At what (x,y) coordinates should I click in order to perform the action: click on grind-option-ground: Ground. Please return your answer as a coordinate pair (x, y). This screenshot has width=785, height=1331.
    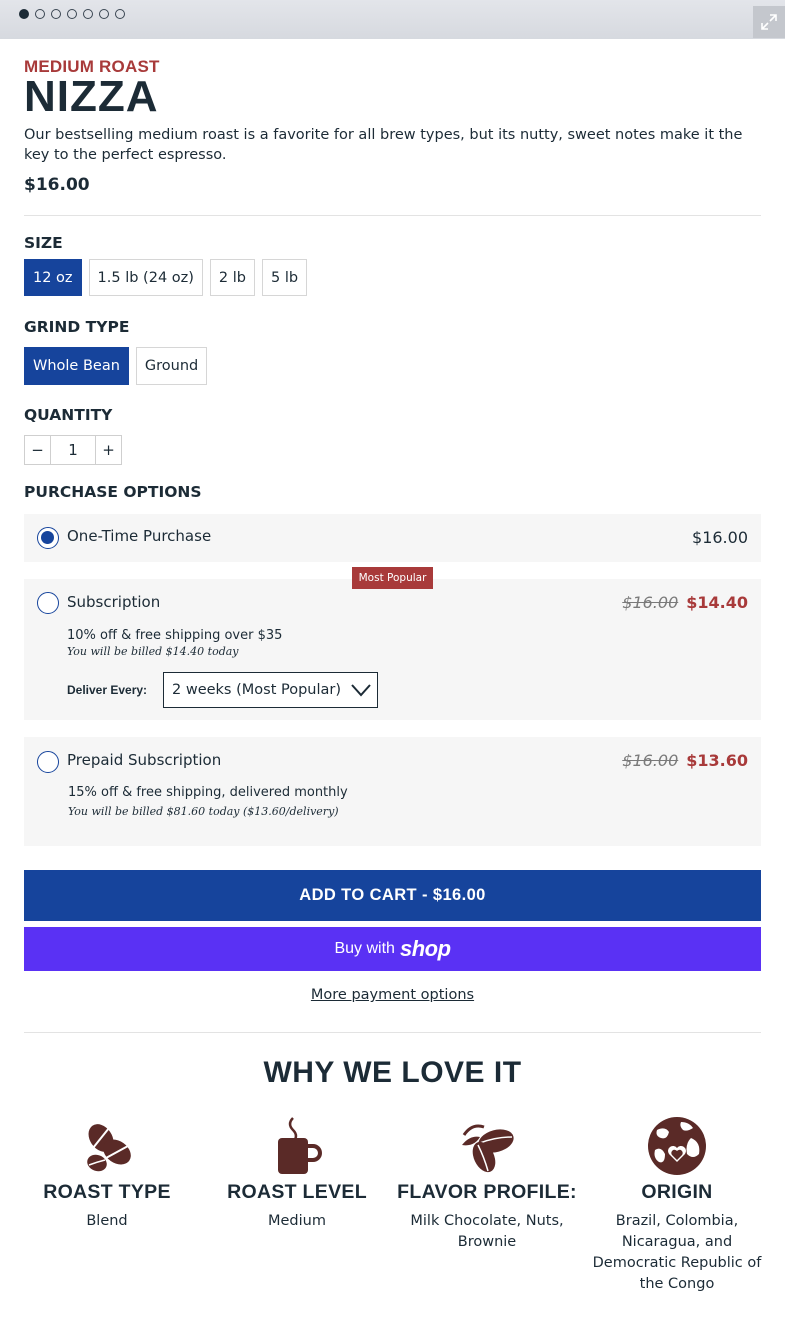
    Looking at the image, I should click on (171, 366).